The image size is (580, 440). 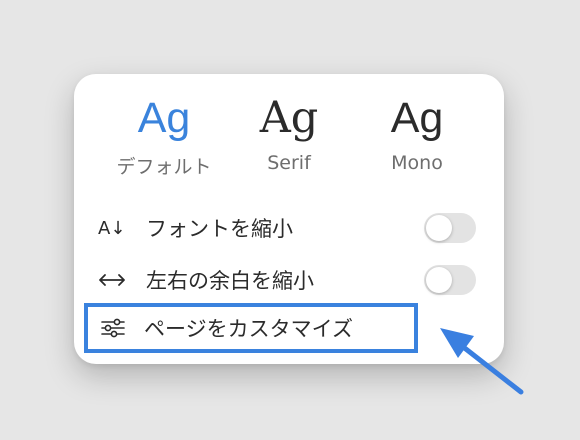 What do you see at coordinates (289, 118) in the screenshot?
I see `font-sample-serif: Ag` at bounding box center [289, 118].